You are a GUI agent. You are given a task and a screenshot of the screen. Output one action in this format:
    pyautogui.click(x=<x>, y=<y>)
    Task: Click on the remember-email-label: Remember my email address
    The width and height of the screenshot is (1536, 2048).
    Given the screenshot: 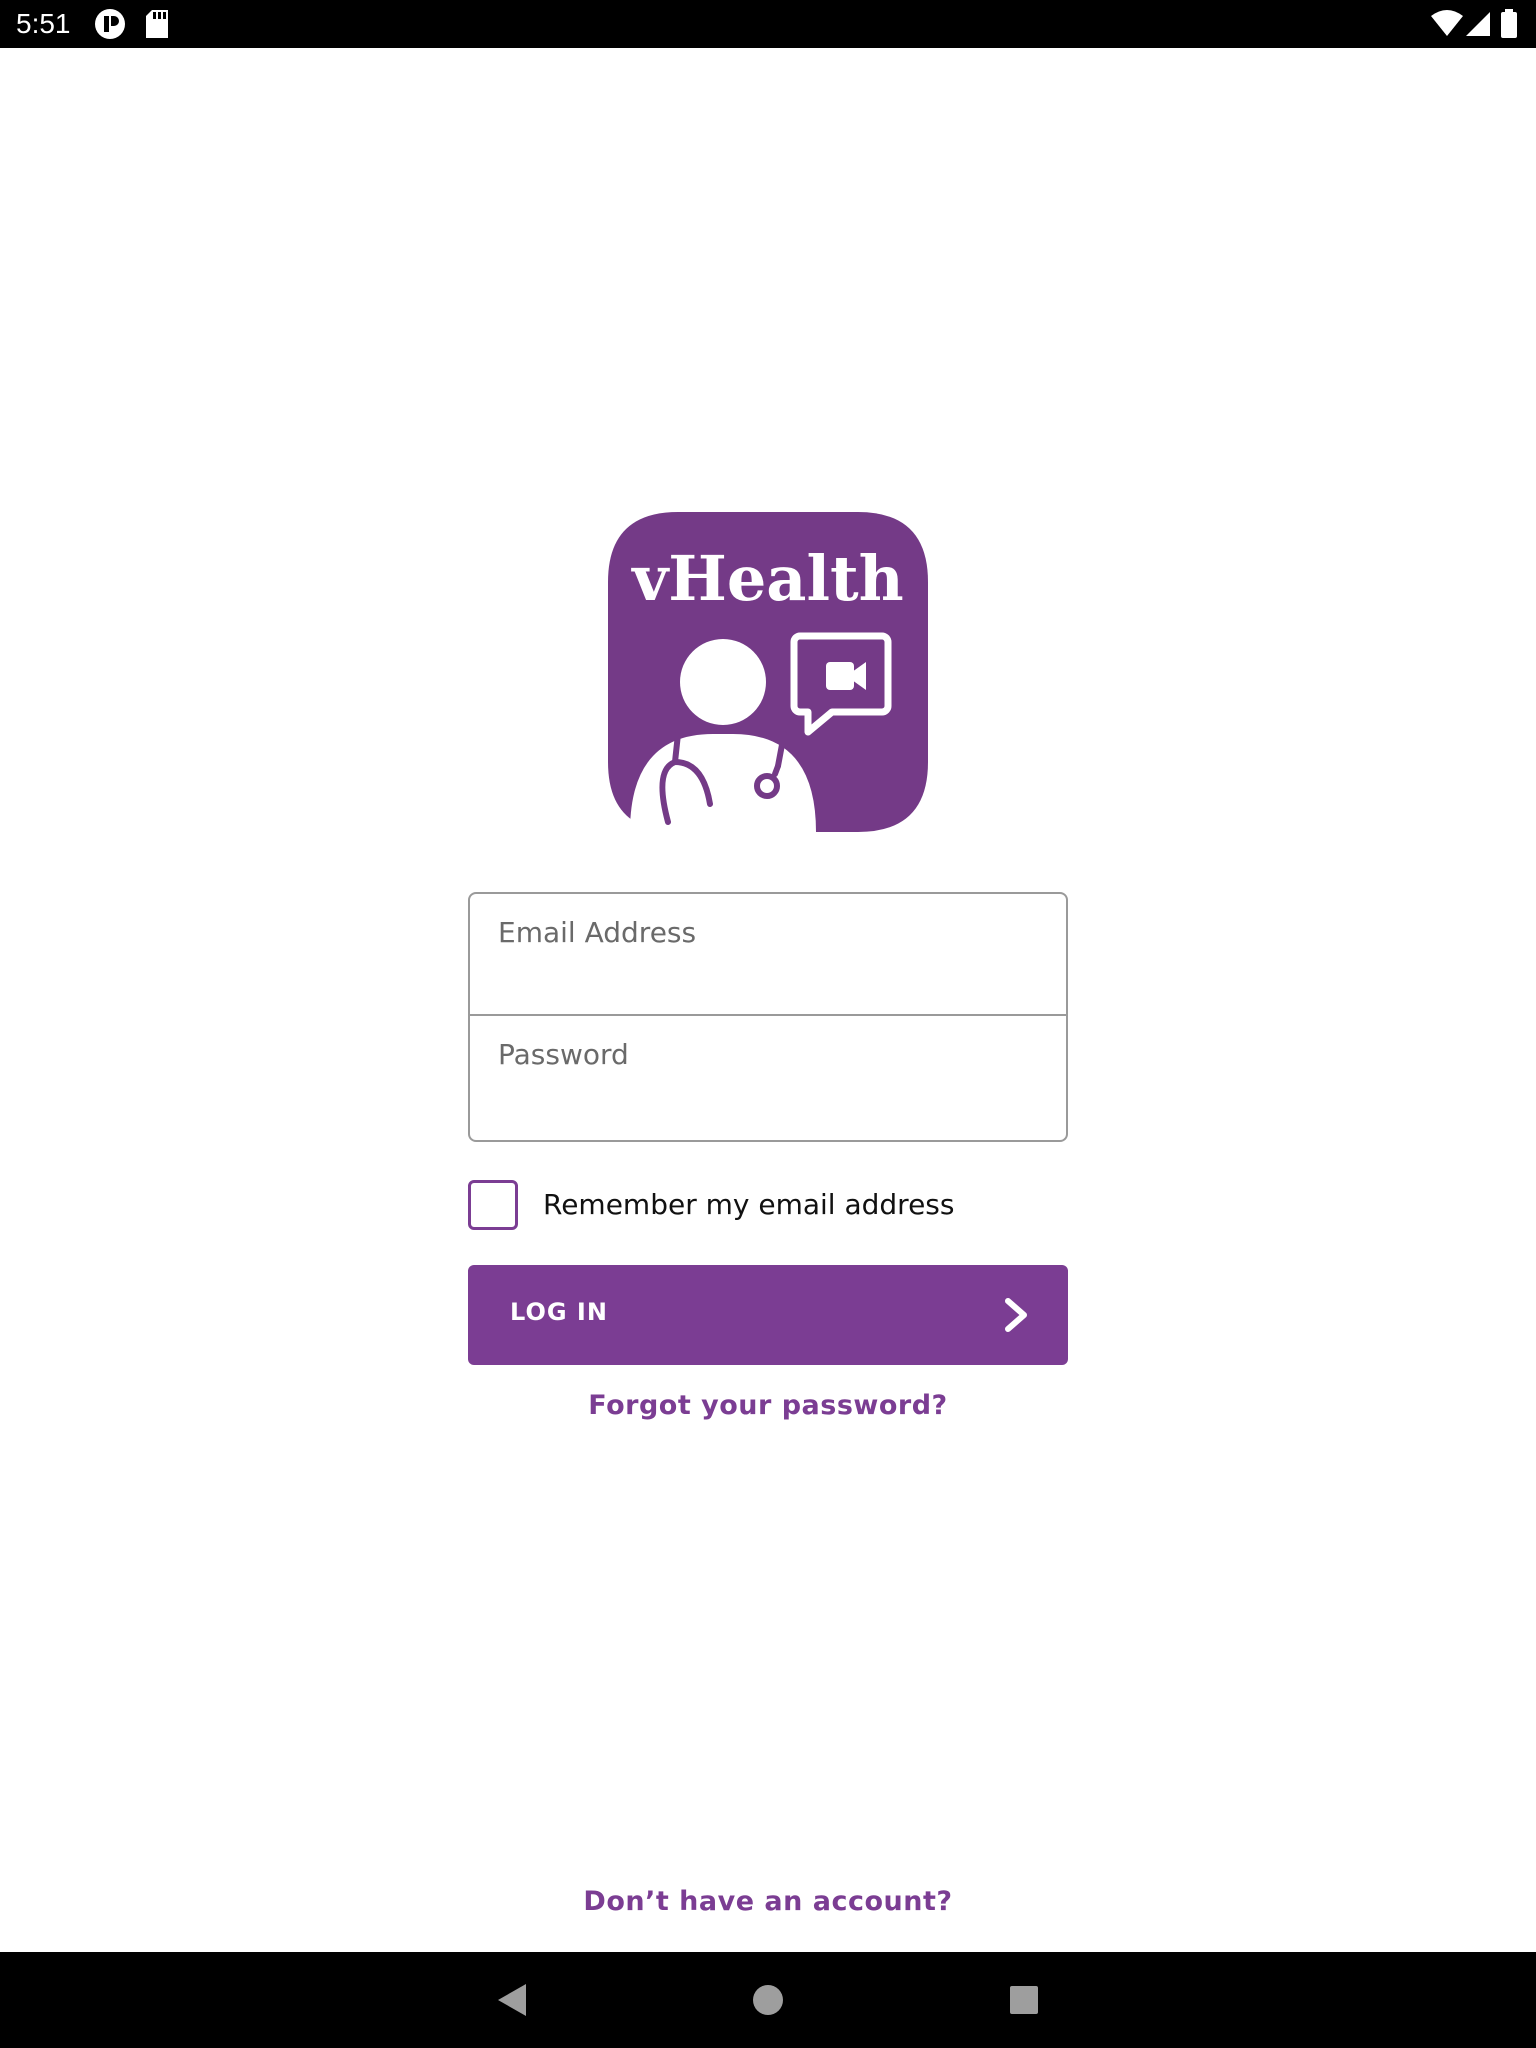 What is the action you would take?
    pyautogui.click(x=749, y=1204)
    